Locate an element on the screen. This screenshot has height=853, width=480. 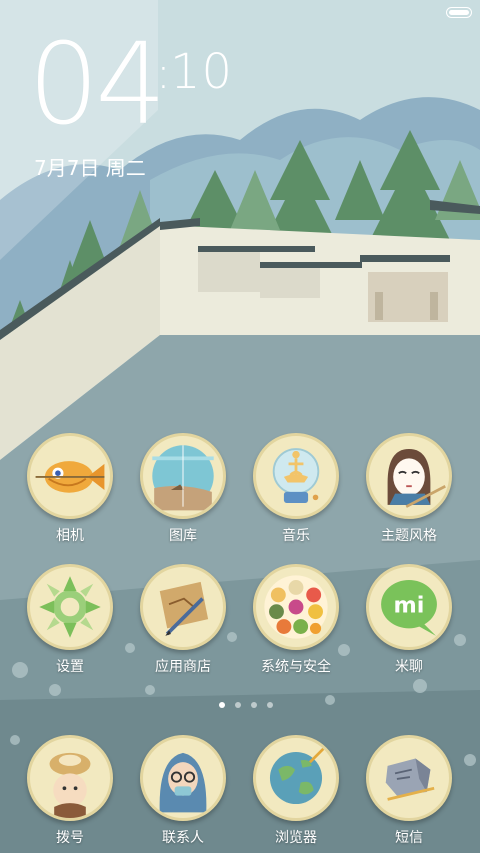
app-label: 主题风格 is located at coordinates (409, 536).